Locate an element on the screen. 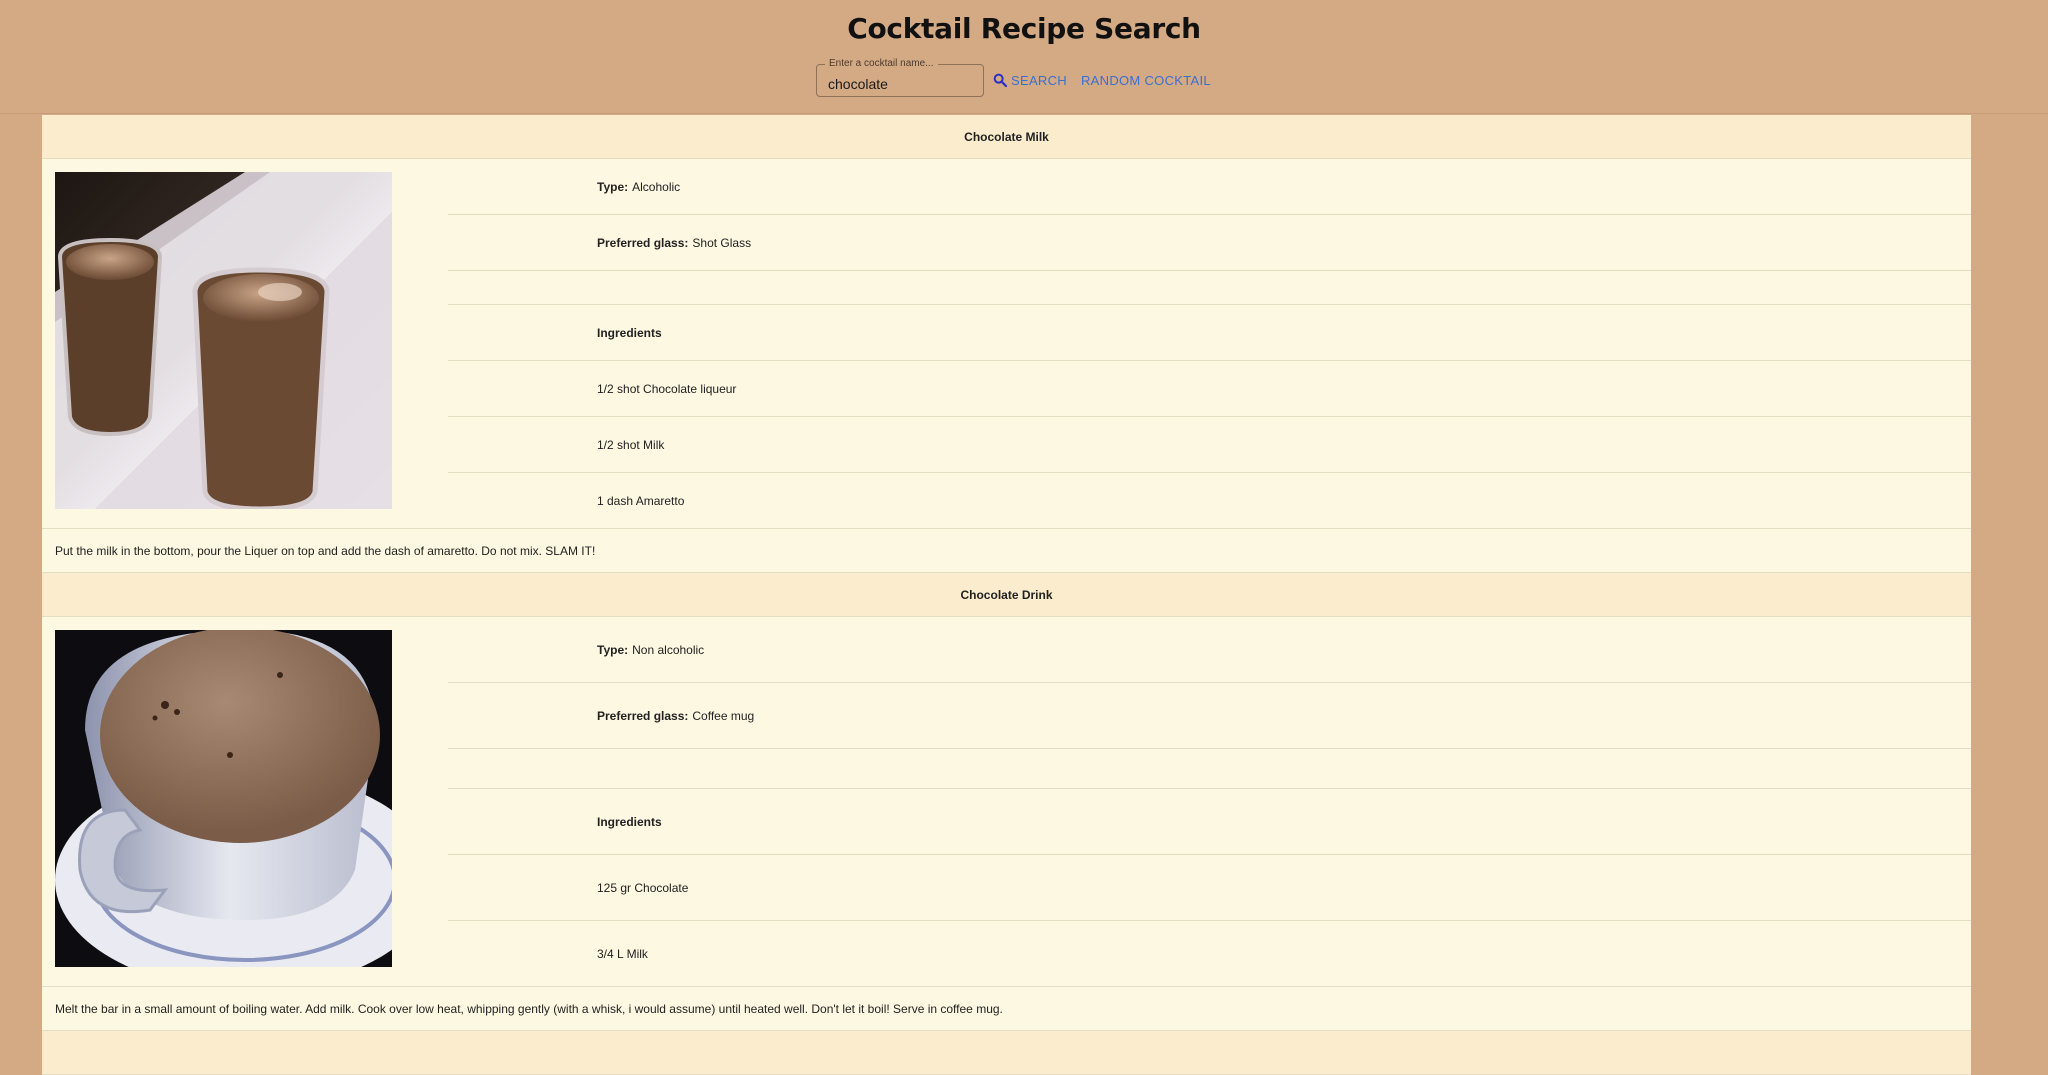  search-button: Search is located at coordinates (1029, 80).